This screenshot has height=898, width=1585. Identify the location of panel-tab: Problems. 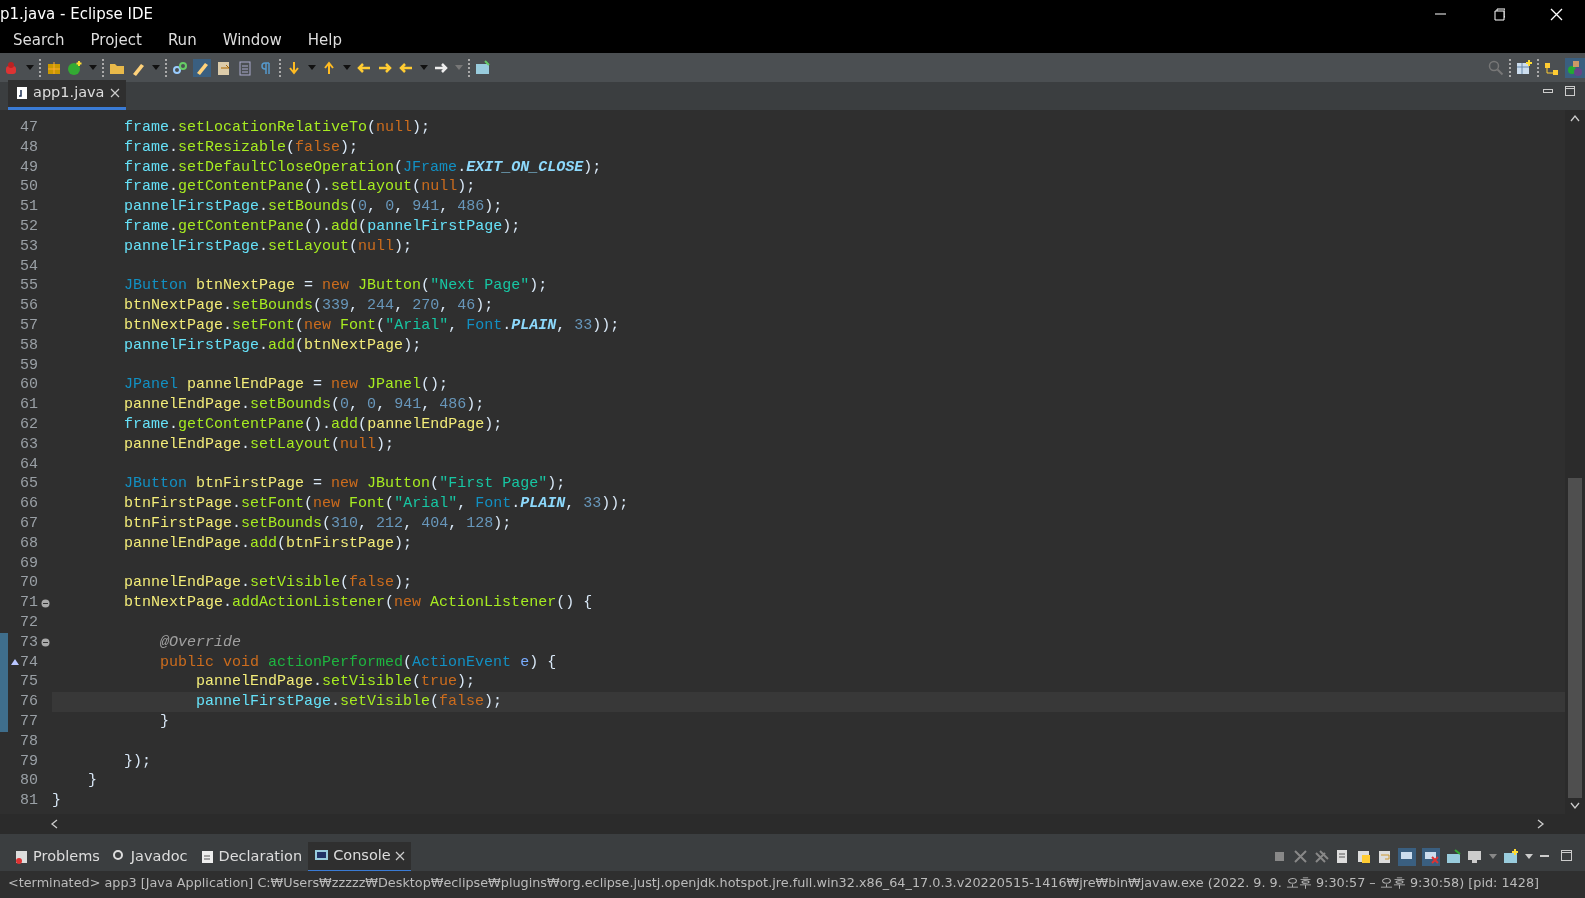
(57, 857).